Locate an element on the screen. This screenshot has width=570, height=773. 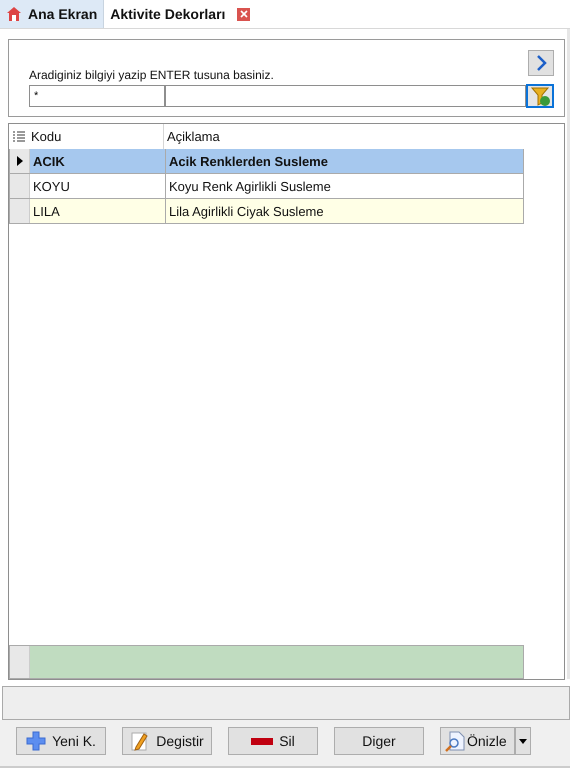
table-cell-text: LILA is located at coordinates (46, 211).